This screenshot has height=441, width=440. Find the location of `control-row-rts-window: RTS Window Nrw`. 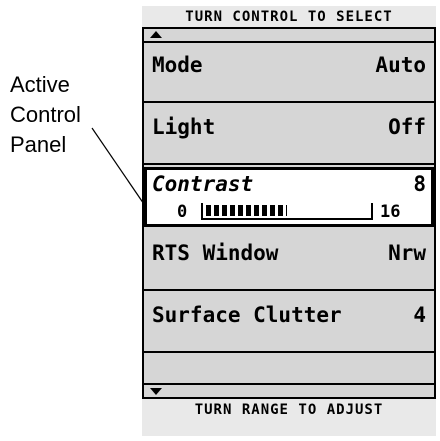

control-row-rts-window: RTS Window Nrw is located at coordinates (289, 261).